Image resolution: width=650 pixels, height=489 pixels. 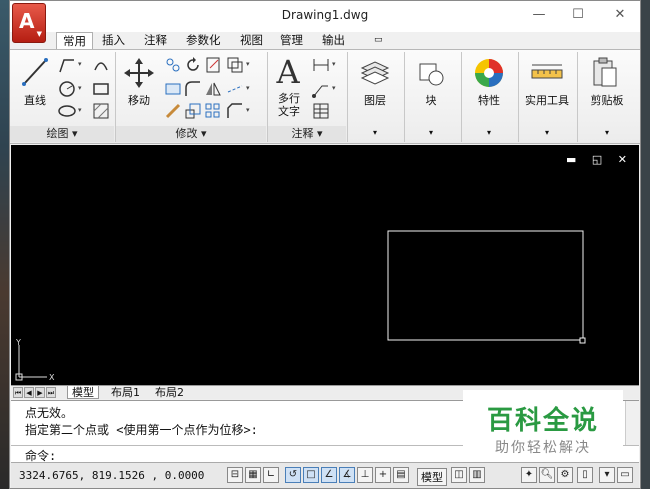 I want to click on fillet-icon, so click(x=193, y=89).